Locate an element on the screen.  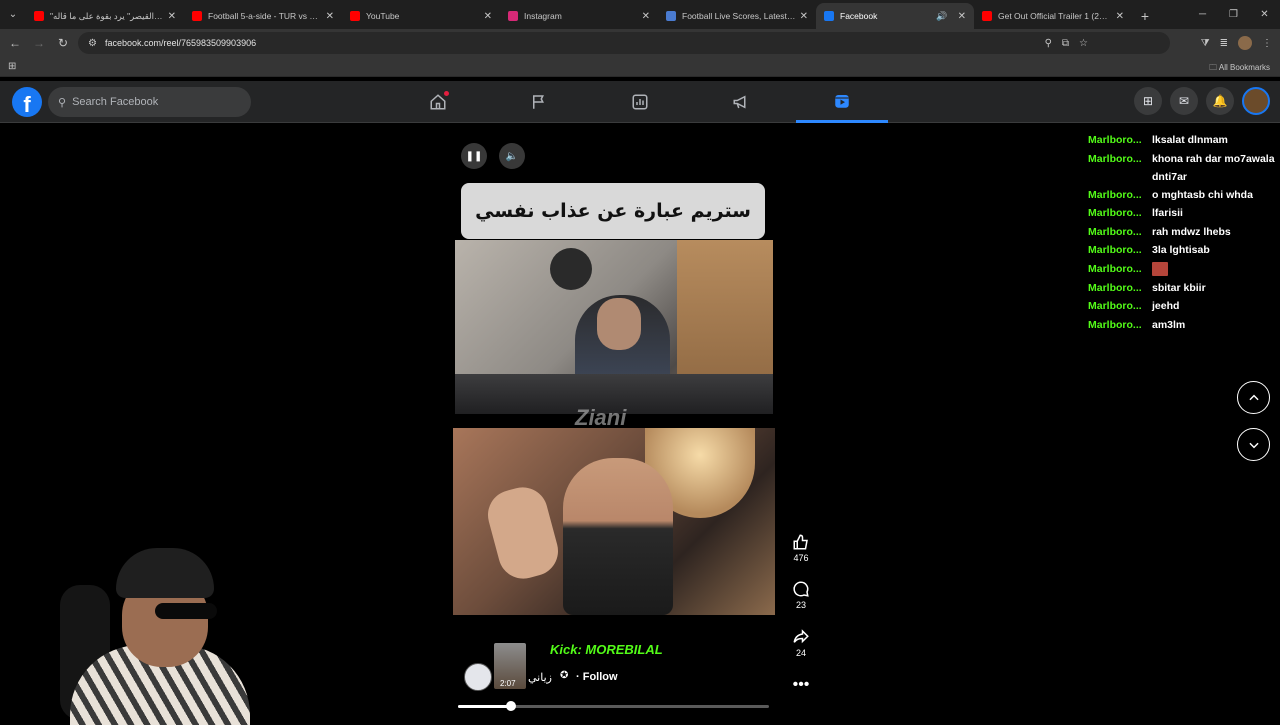
progress-handle is located at coordinates (510, 706).